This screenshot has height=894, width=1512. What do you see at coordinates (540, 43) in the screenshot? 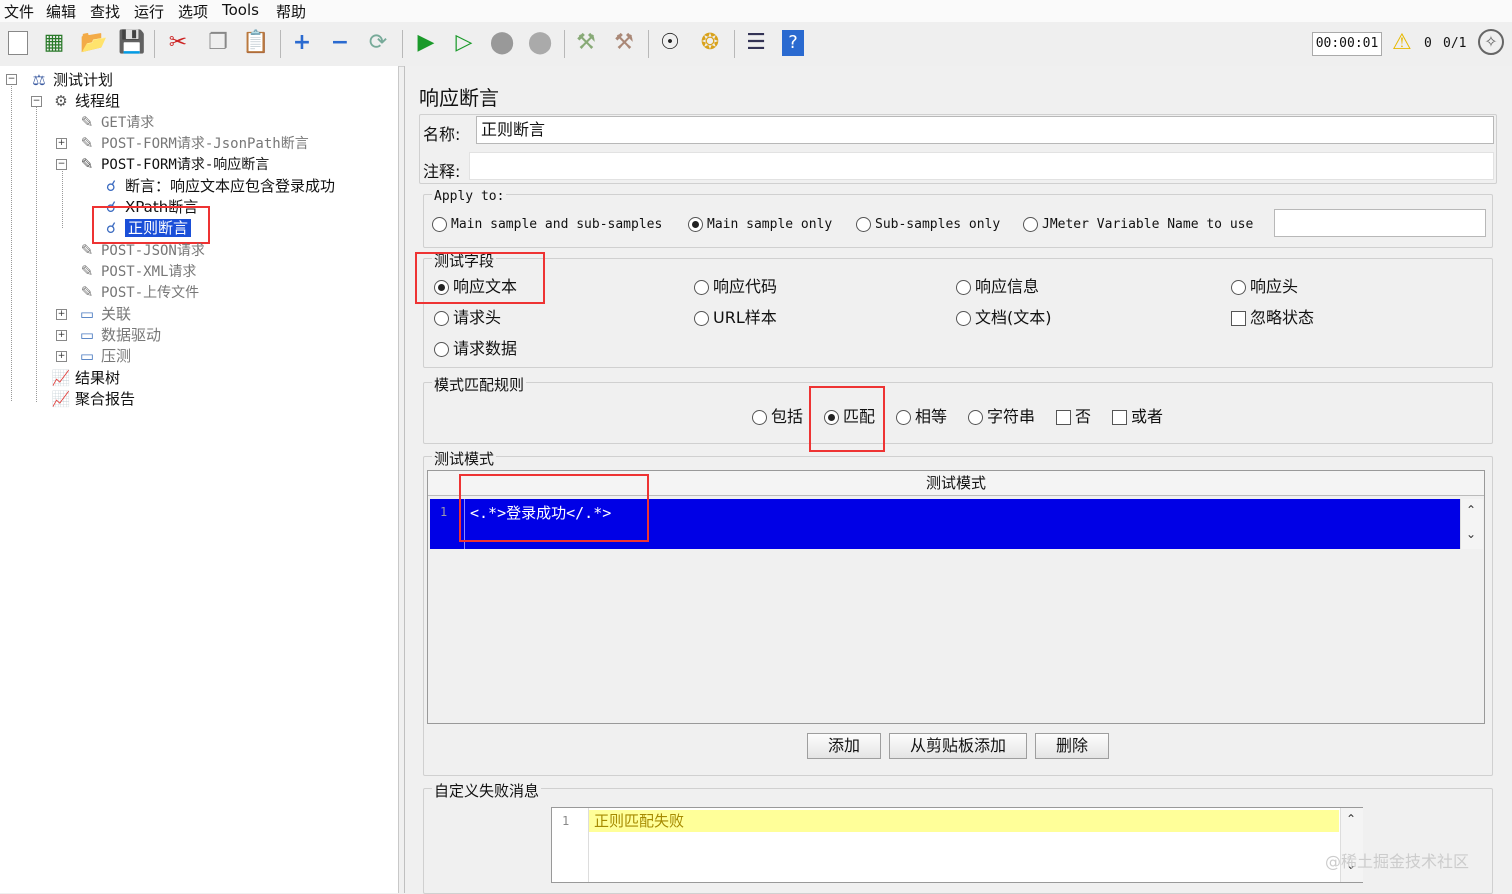
I see `shutdown-icon: ⬤` at bounding box center [540, 43].